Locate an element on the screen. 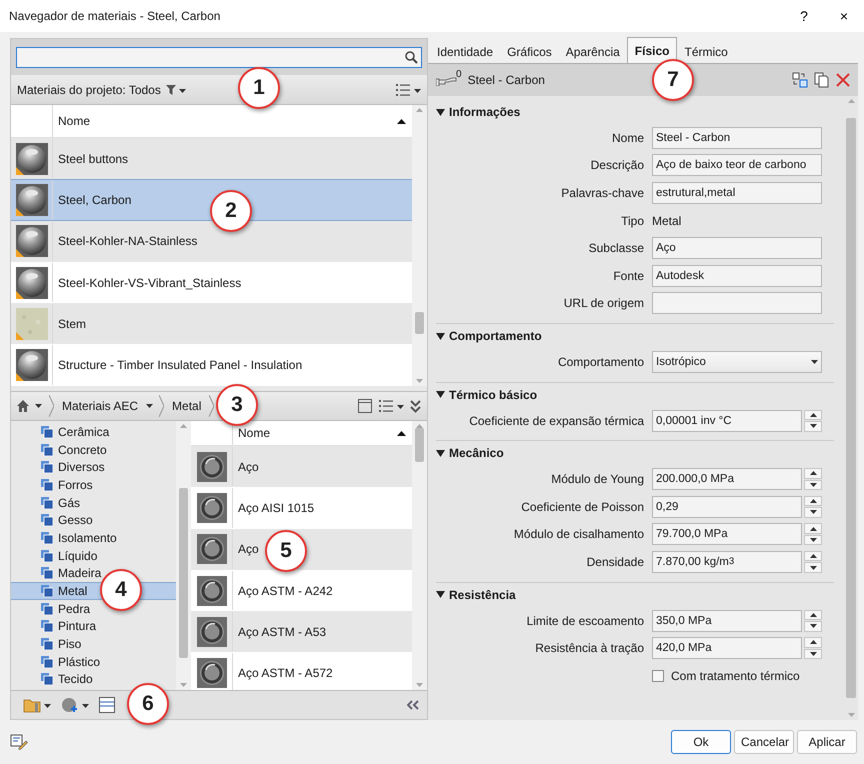 This screenshot has height=764, width=864. count-label: 0 is located at coordinates (459, 74).